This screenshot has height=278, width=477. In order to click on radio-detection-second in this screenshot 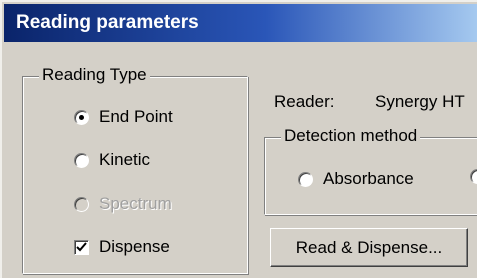, I will do `click(473, 176)`.